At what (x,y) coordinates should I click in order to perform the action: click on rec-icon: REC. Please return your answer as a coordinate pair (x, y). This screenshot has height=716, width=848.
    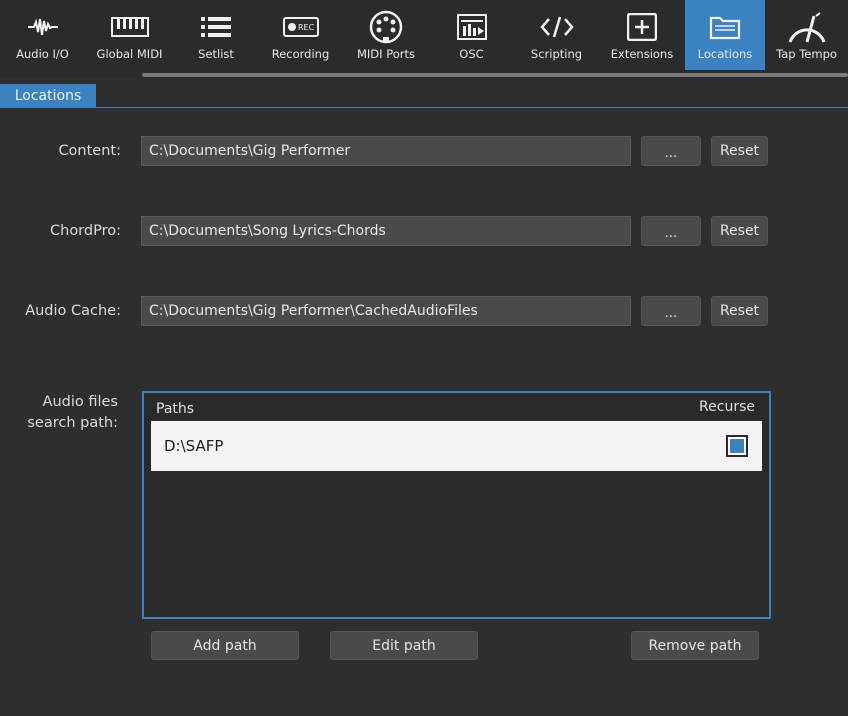
    Looking at the image, I should click on (300, 27).